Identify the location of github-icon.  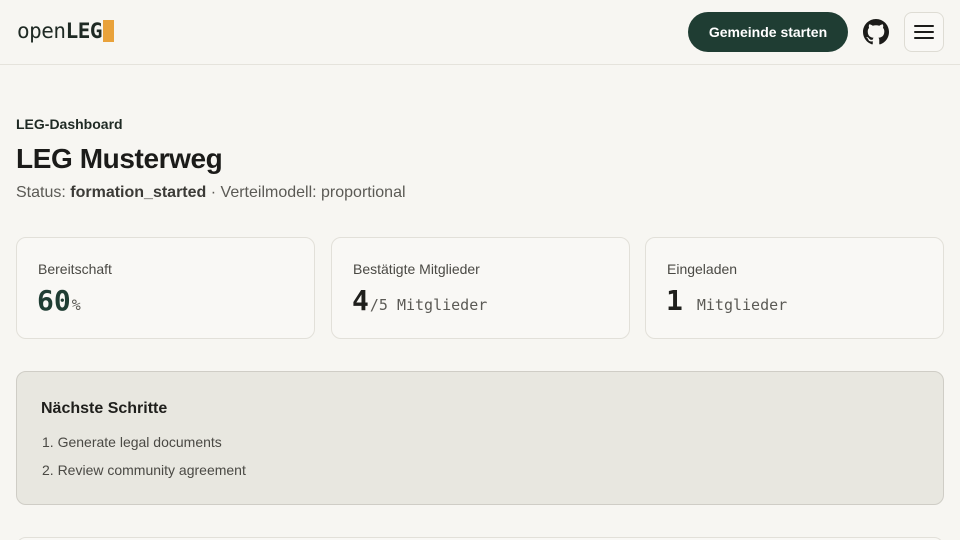
(876, 32).